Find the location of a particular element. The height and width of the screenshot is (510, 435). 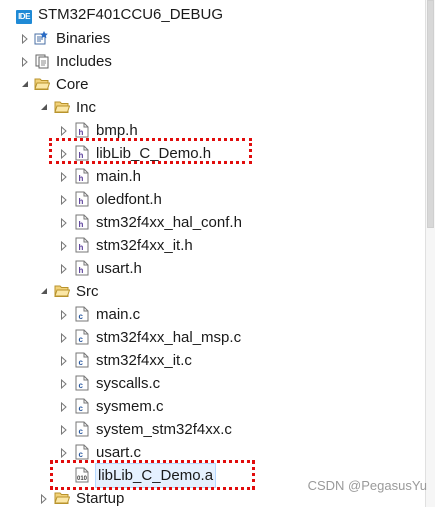

tree-item-file: c stm32f4xx_hal_msp.c is located at coordinates (213, 337).